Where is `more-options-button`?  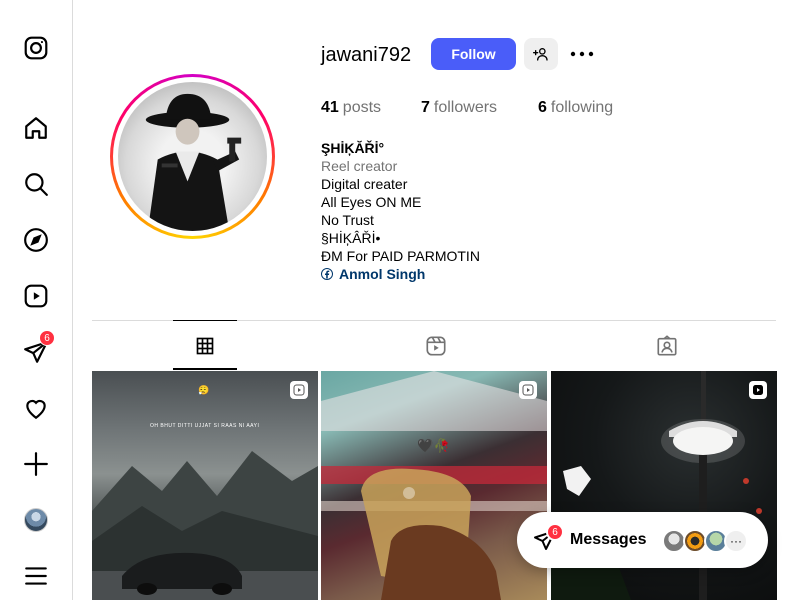 more-options-button is located at coordinates (582, 54).